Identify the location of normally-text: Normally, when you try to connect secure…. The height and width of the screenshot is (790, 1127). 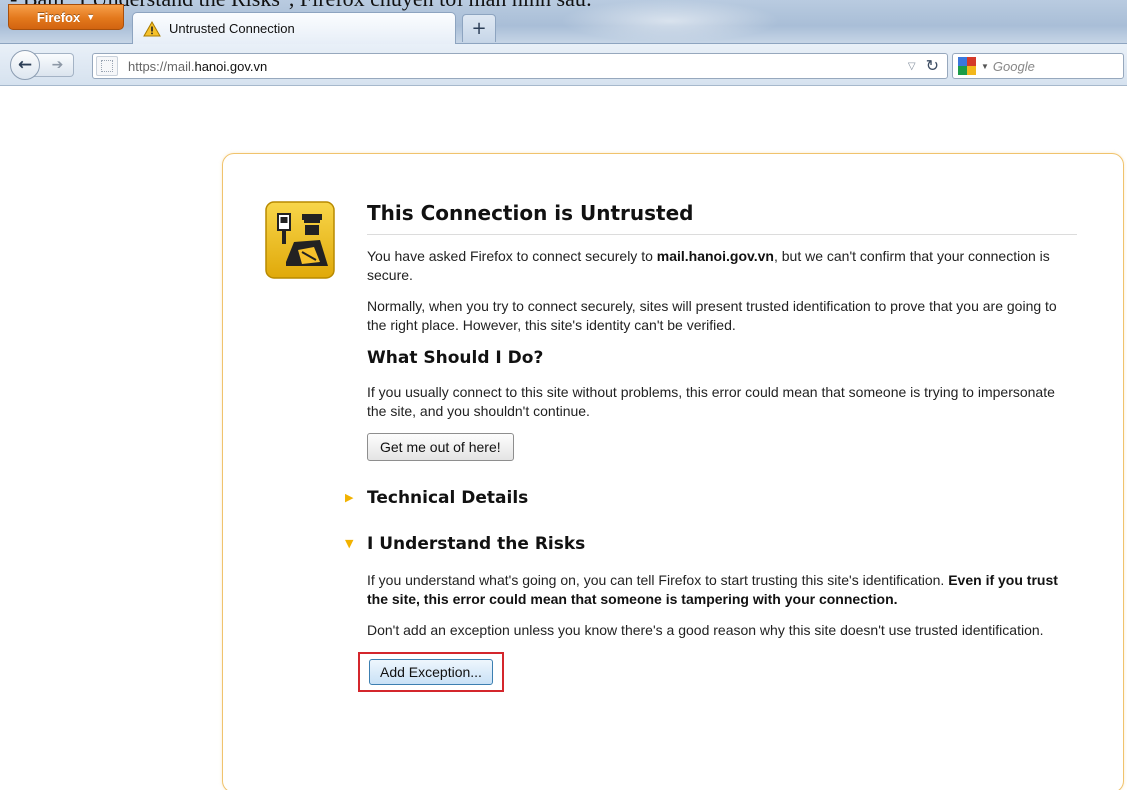
(712, 315).